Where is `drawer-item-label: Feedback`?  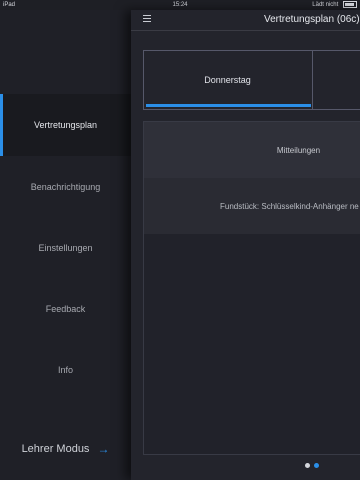 drawer-item-label: Feedback is located at coordinates (65, 309).